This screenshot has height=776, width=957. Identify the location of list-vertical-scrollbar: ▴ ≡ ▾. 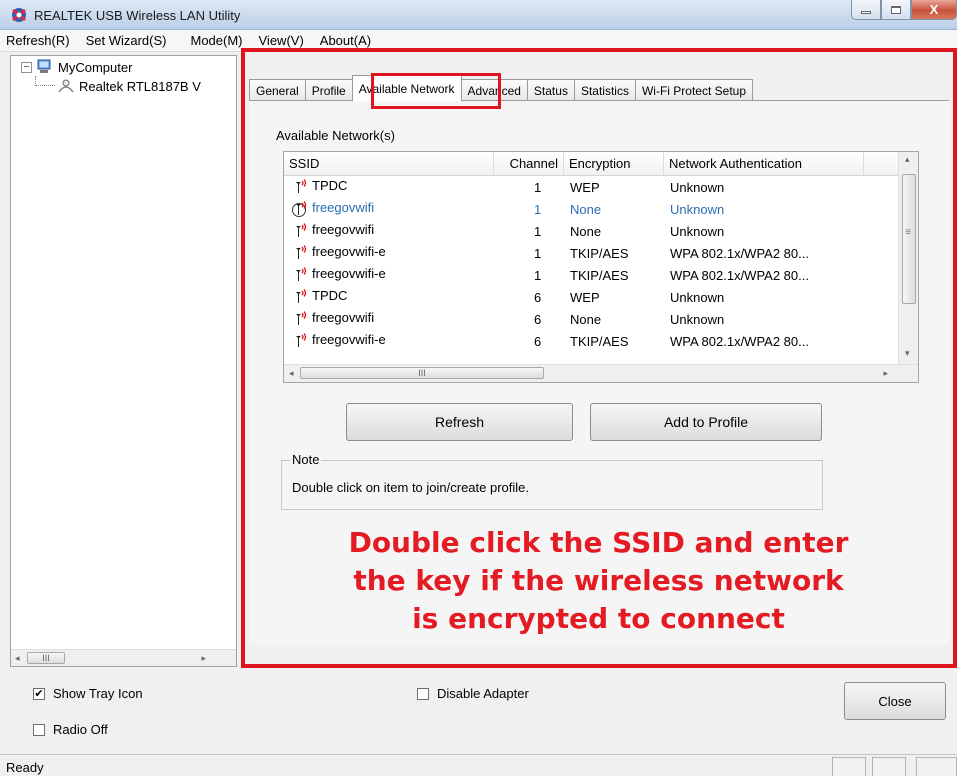
(908, 258).